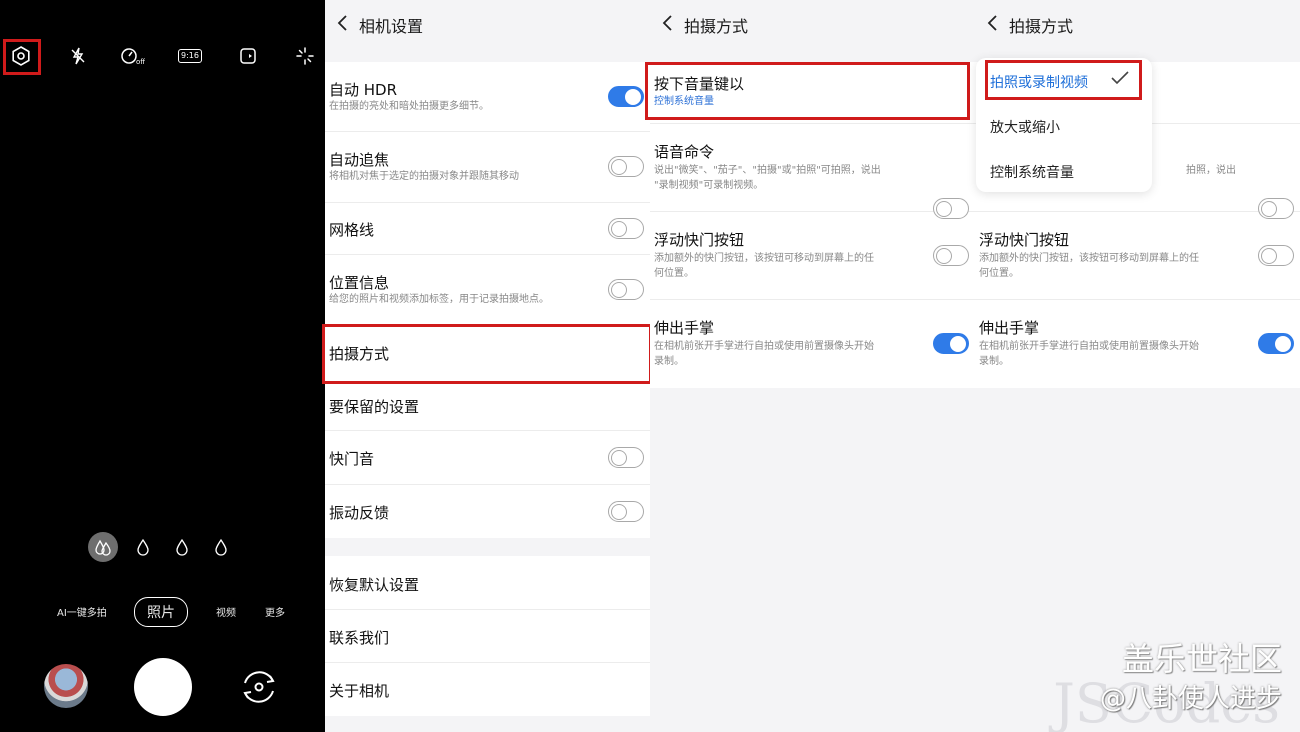  What do you see at coordinates (352, 459) in the screenshot?
I see `setting-title: 快门音` at bounding box center [352, 459].